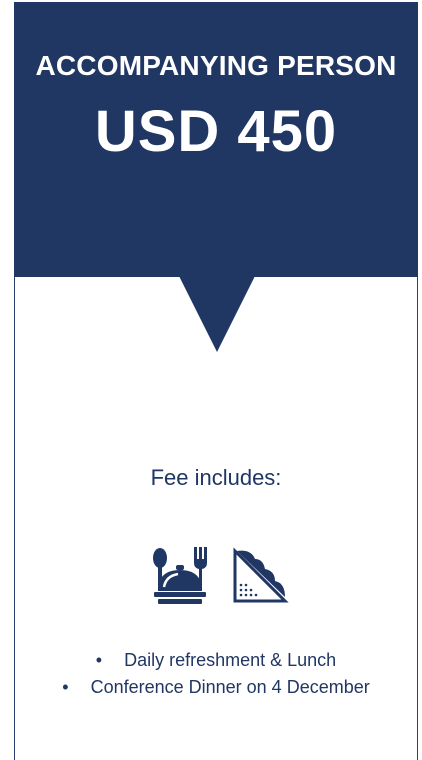 The width and height of the screenshot is (422, 760). Describe the element at coordinates (216, 477) in the screenshot. I see `fee-includes-heading: Fee includes:` at that location.